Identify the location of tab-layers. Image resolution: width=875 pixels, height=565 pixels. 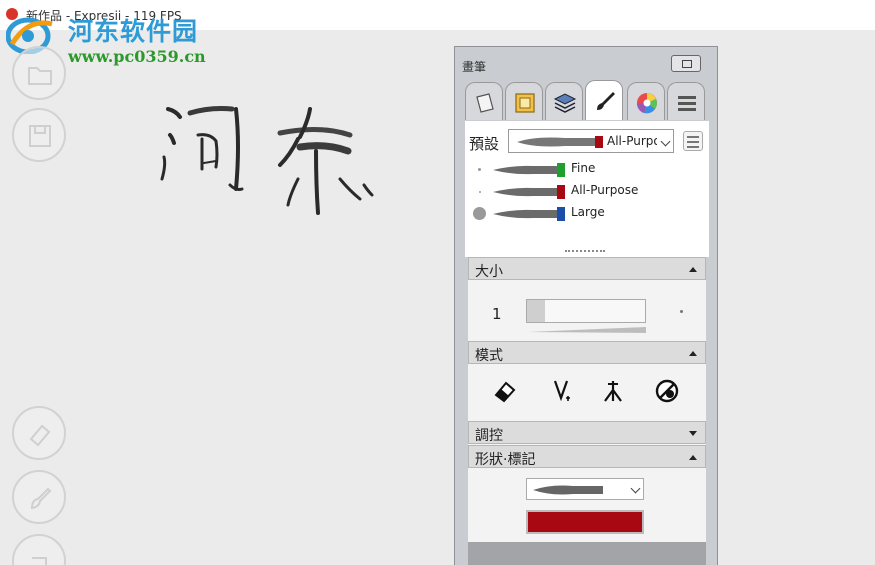
(564, 101).